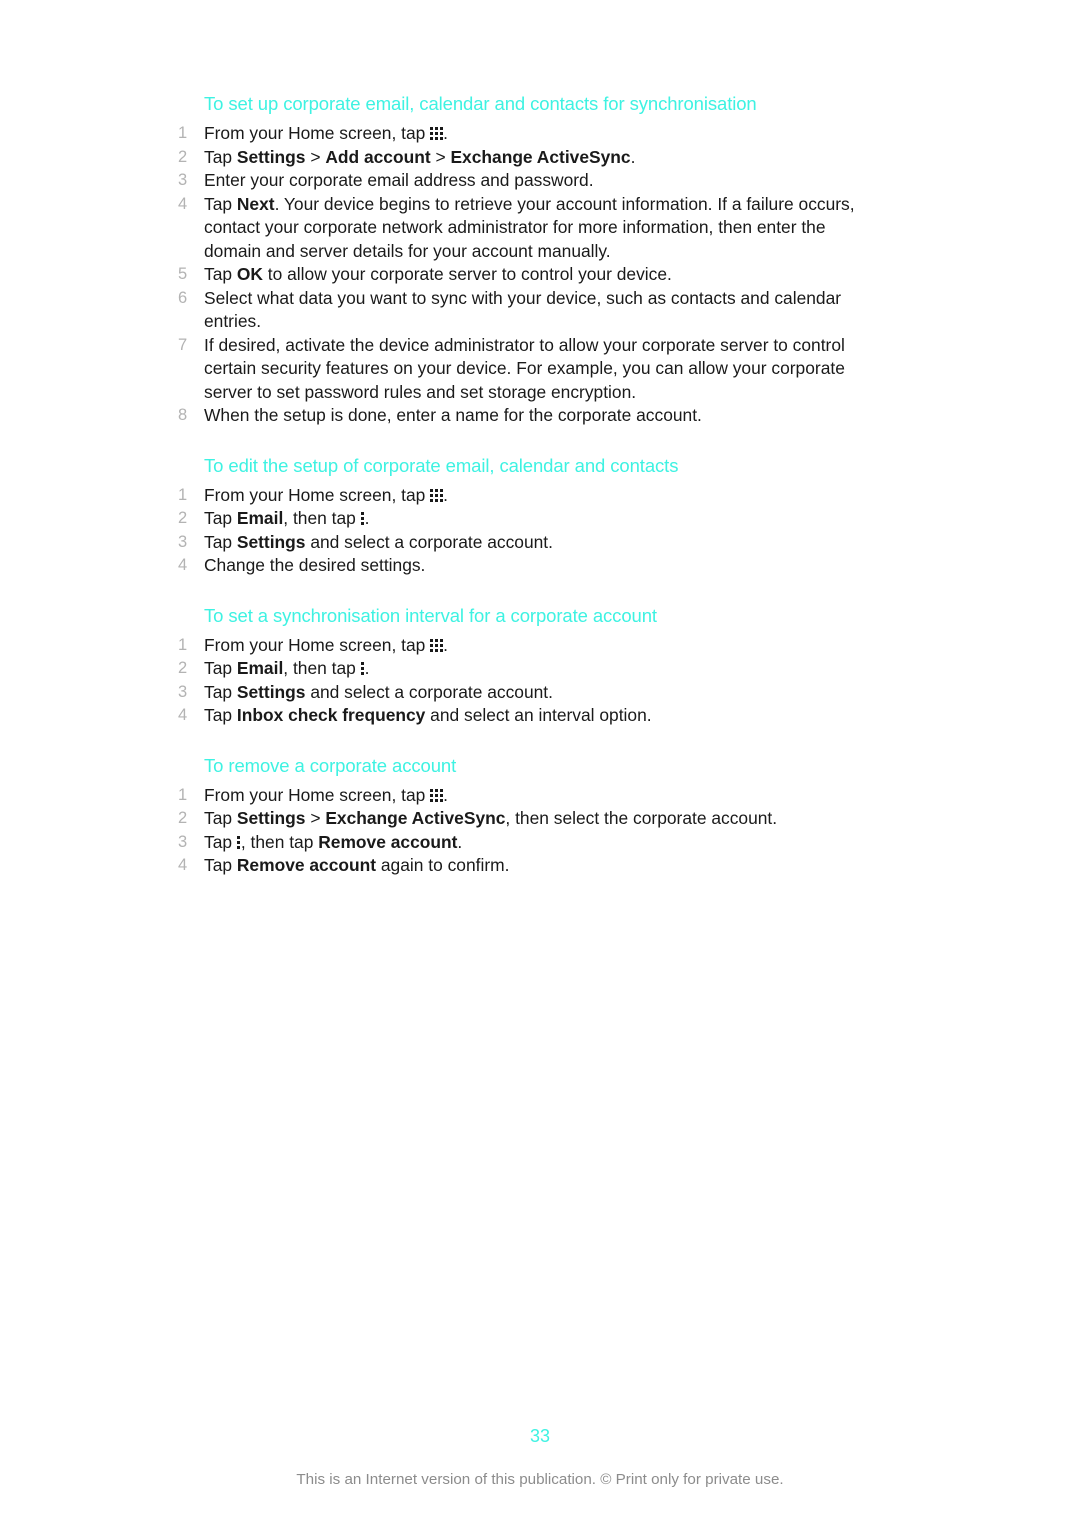  What do you see at coordinates (331, 715) in the screenshot?
I see `ui-term: Inbox check frequency` at bounding box center [331, 715].